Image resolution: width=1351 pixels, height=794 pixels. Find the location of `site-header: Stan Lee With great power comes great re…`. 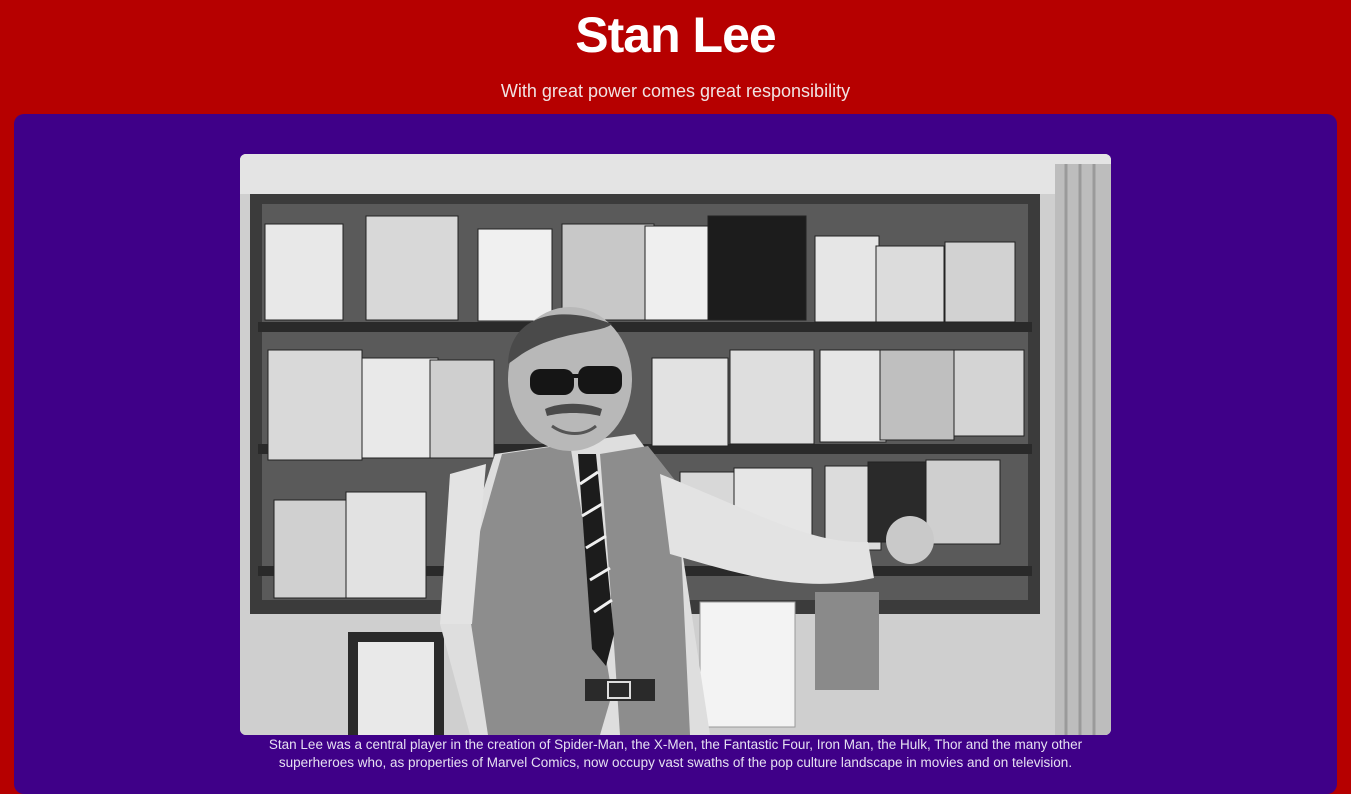

site-header: Stan Lee With great power comes great re… is located at coordinates (675, 57).